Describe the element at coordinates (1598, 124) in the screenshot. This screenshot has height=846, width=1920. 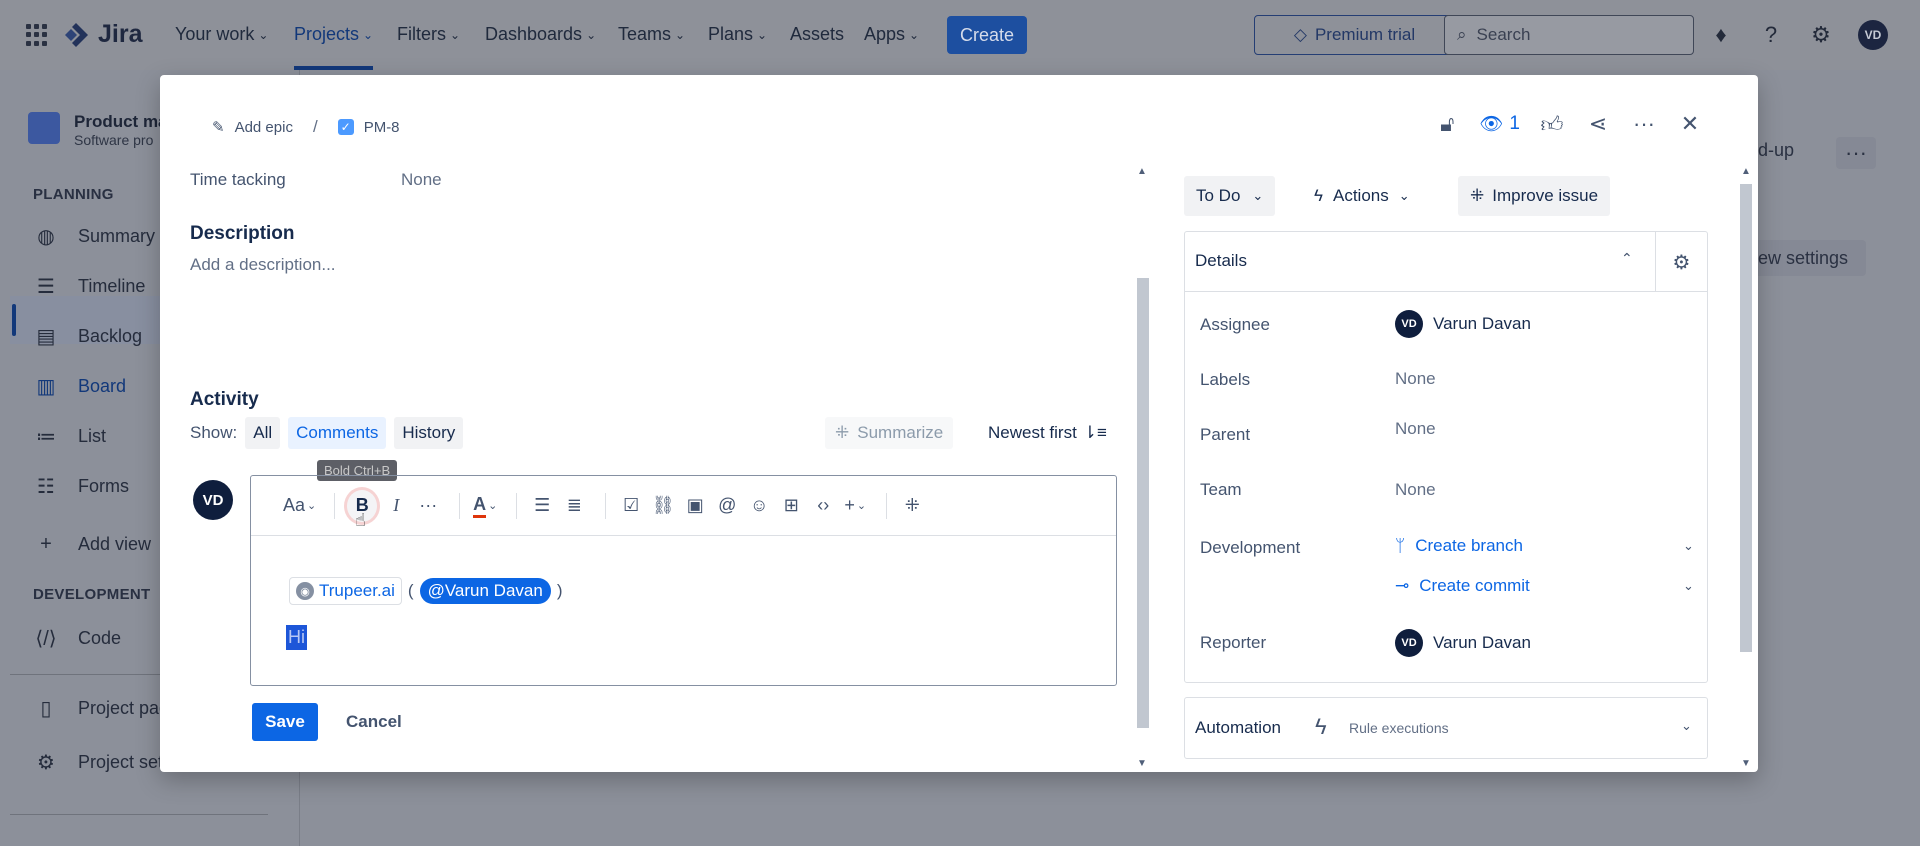
I see `share-icon: ⋖` at that location.